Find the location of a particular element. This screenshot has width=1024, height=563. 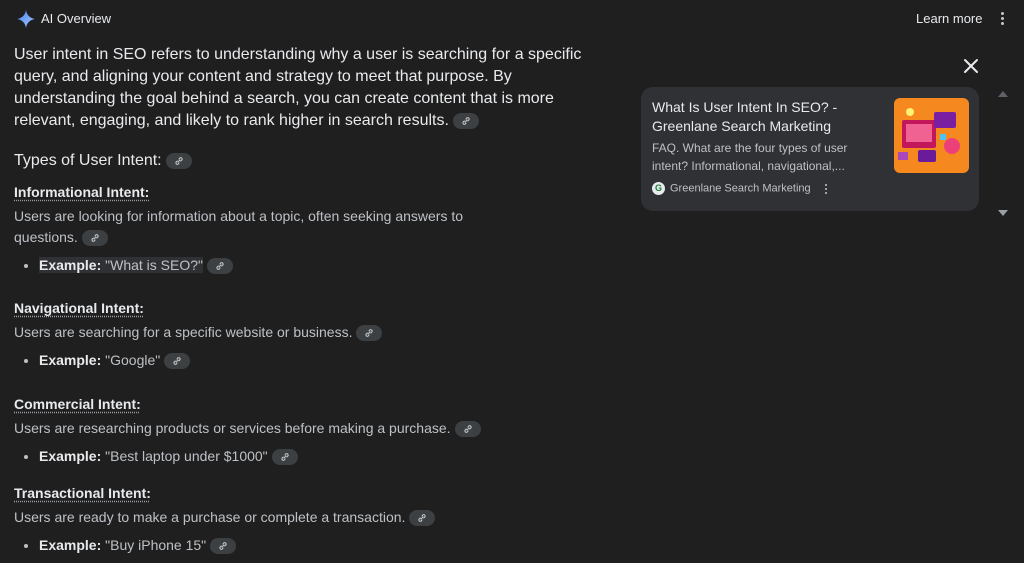

example-item: Example: "Buy iPhone 15" is located at coordinates (316, 545).